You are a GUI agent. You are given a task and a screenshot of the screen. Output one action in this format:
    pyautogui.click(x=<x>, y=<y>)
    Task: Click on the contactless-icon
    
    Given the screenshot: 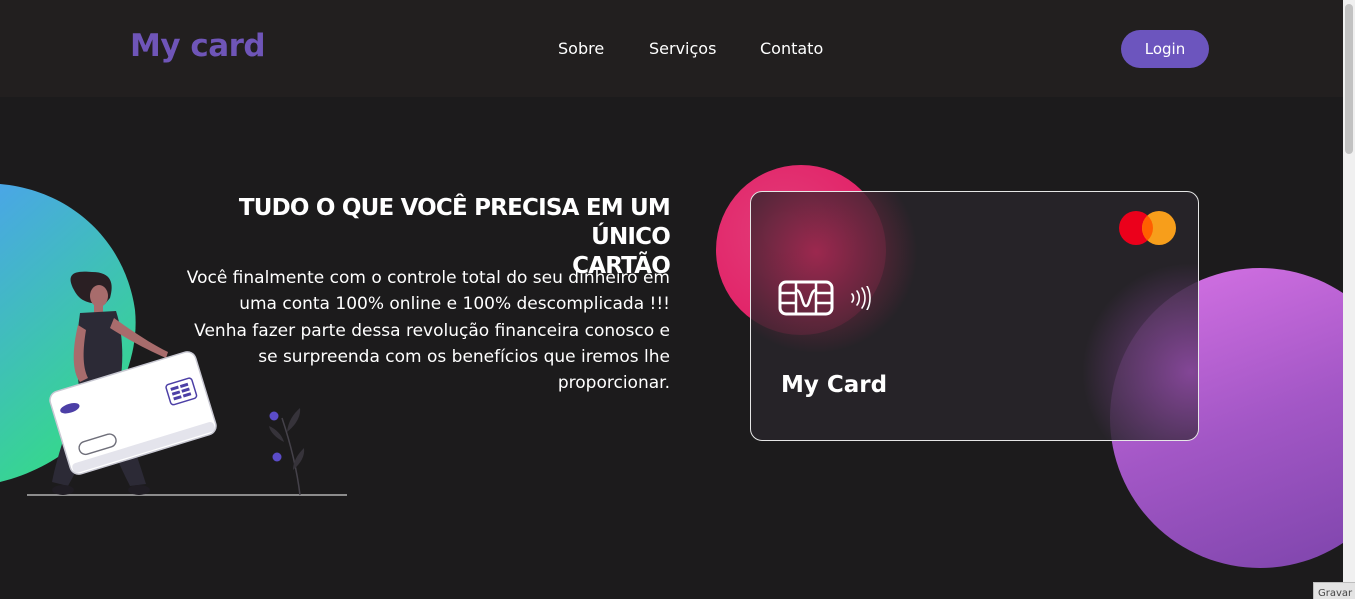 What is the action you would take?
    pyautogui.click(x=861, y=298)
    